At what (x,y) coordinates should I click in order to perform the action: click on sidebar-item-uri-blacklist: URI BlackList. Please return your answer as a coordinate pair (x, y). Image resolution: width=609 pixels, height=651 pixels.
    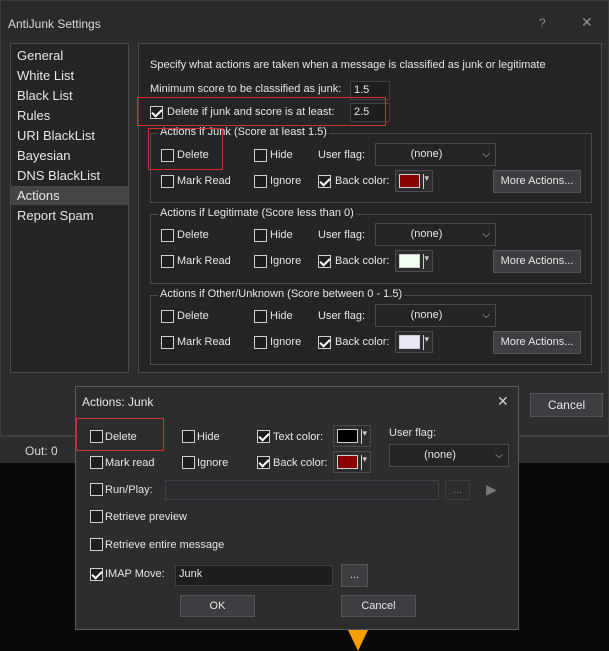
    Looking at the image, I should click on (69, 135).